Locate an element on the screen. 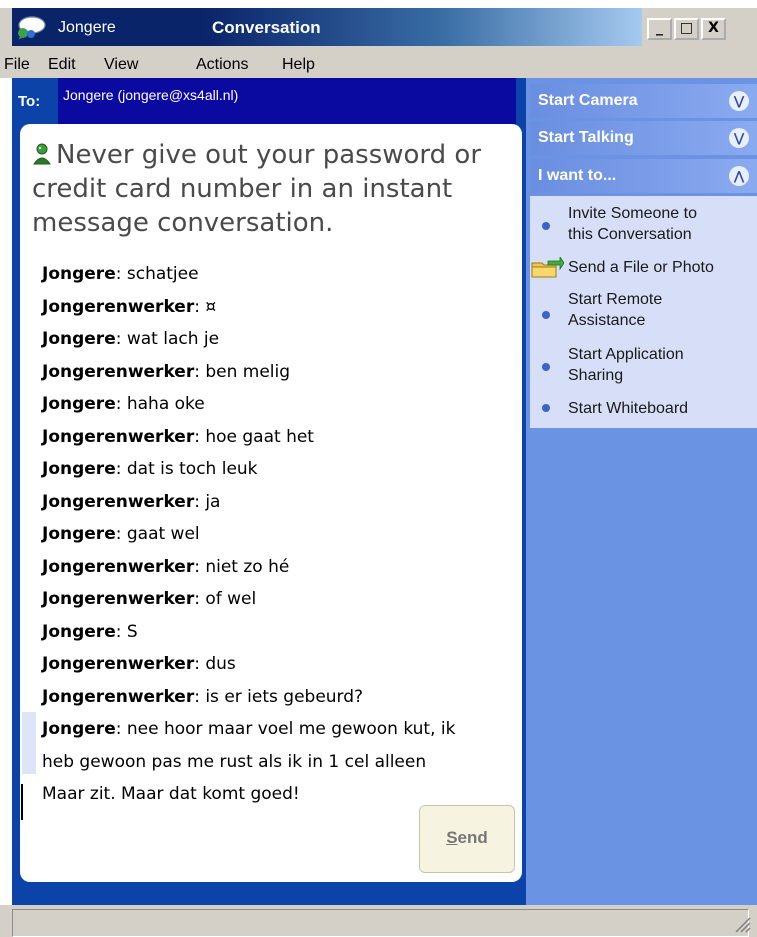 This screenshot has width=757, height=937. i-want-to-header: I want to... ⋀ is located at coordinates (643, 176).